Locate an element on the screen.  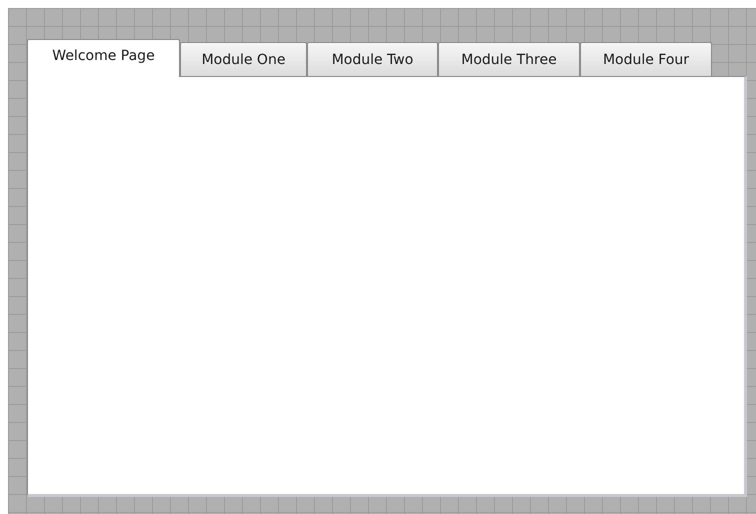
tab: Module One is located at coordinates (243, 59).